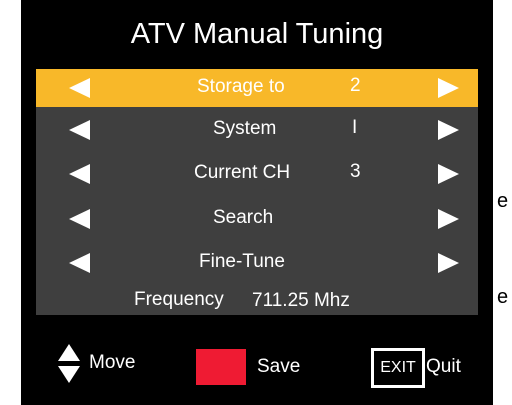 This screenshot has height=405, width=512. Describe the element at coordinates (243, 217) in the screenshot. I see `menu-row-label: Search` at that location.